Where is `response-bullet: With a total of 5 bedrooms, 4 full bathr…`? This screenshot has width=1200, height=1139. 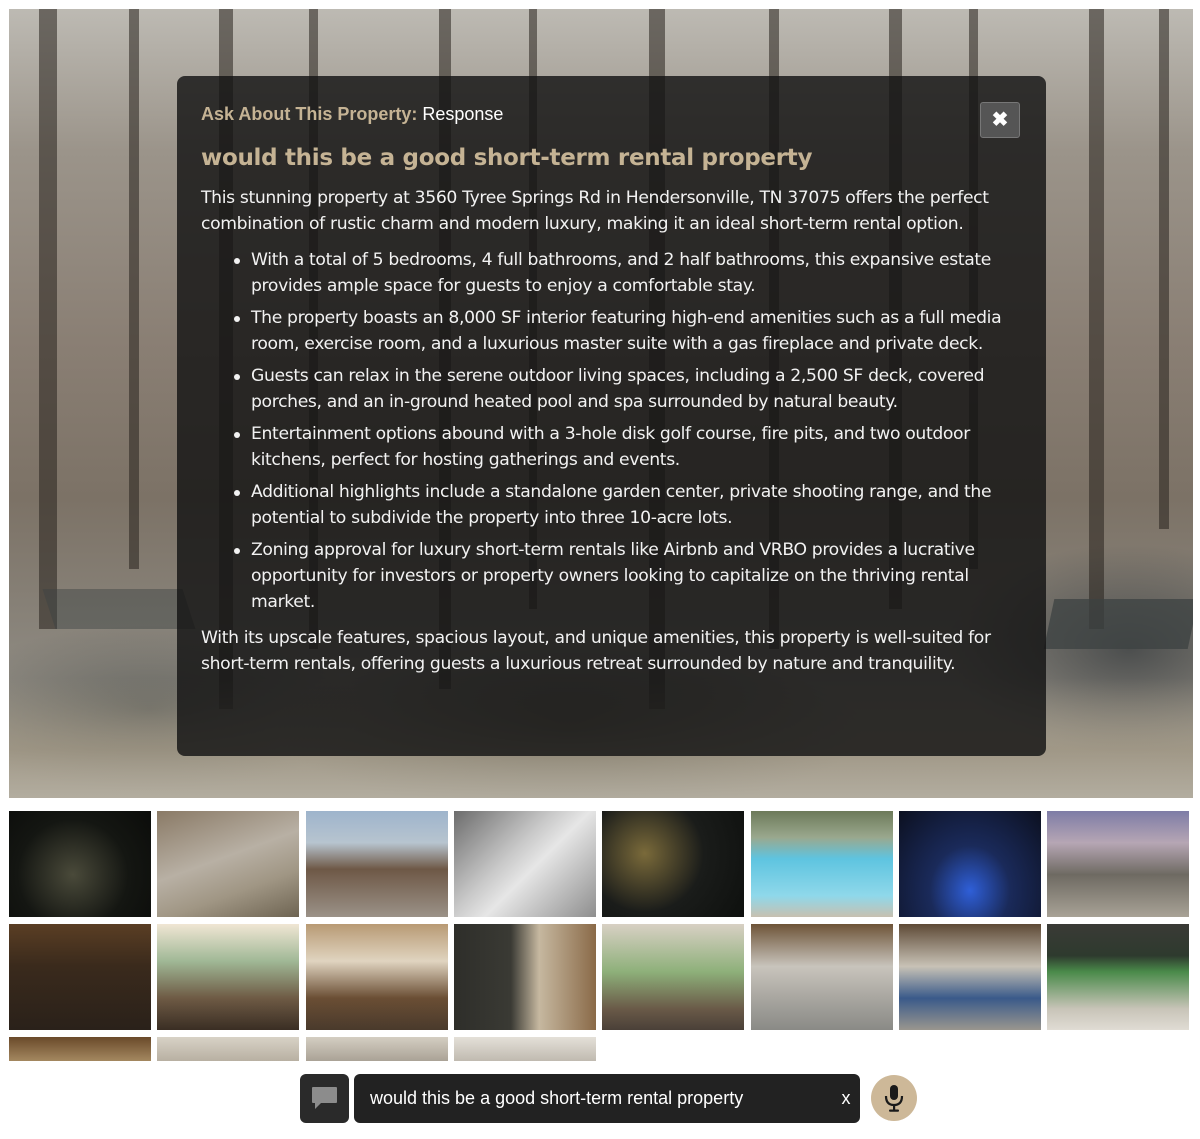
response-bullet: With a total of 5 bedrooms, 4 full bathr… is located at coordinates (628, 273).